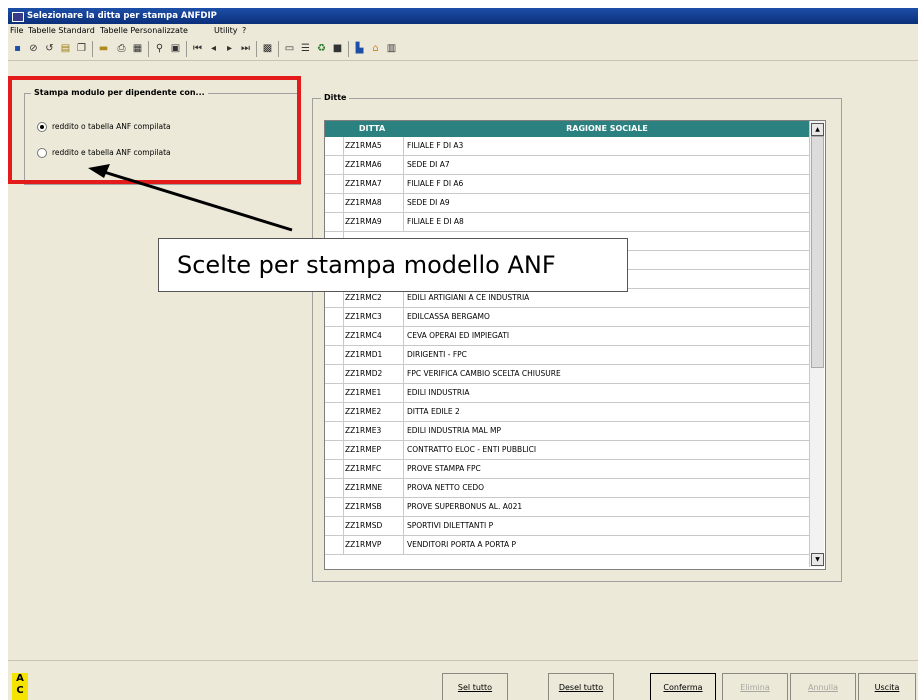  What do you see at coordinates (198, 201) in the screenshot?
I see `arrow-line` at bounding box center [198, 201].